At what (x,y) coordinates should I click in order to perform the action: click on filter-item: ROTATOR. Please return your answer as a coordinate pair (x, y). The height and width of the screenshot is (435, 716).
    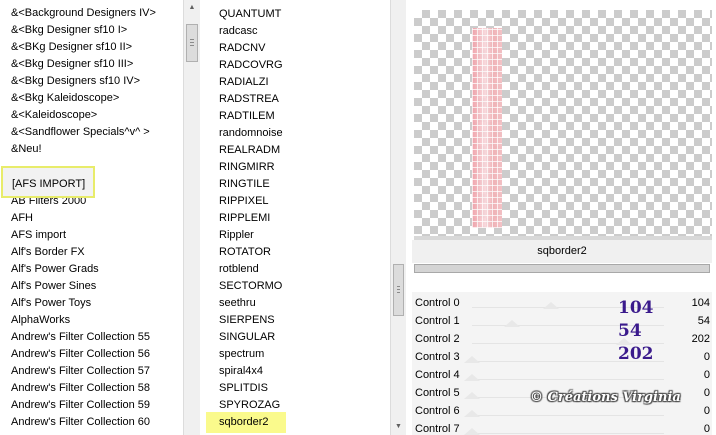
    Looking at the image, I should click on (245, 252).